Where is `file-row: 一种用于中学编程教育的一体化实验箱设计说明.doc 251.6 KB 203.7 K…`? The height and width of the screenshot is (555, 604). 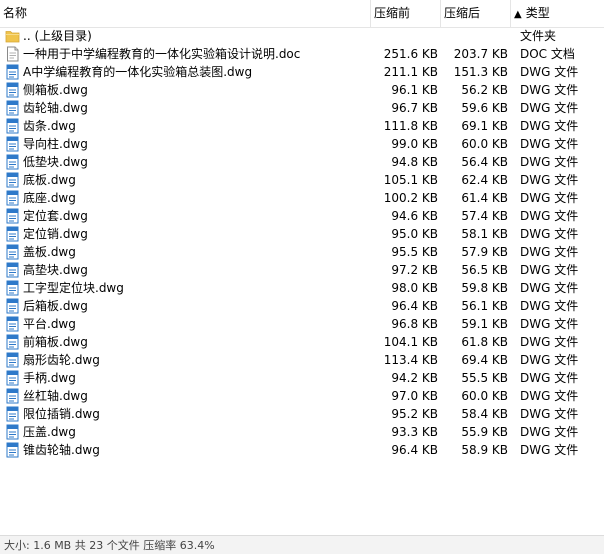
file-row: 一种用于中学编程教育的一体化实验箱设计说明.doc 251.6 KB 203.7 K… is located at coordinates (302, 54).